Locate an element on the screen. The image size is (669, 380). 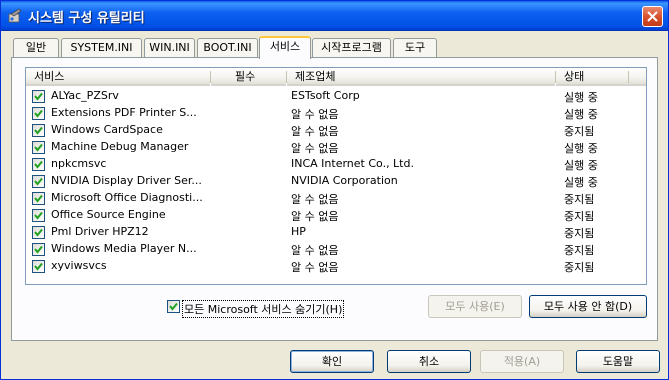
hide-microsoft-checkbox is located at coordinates (173, 306).